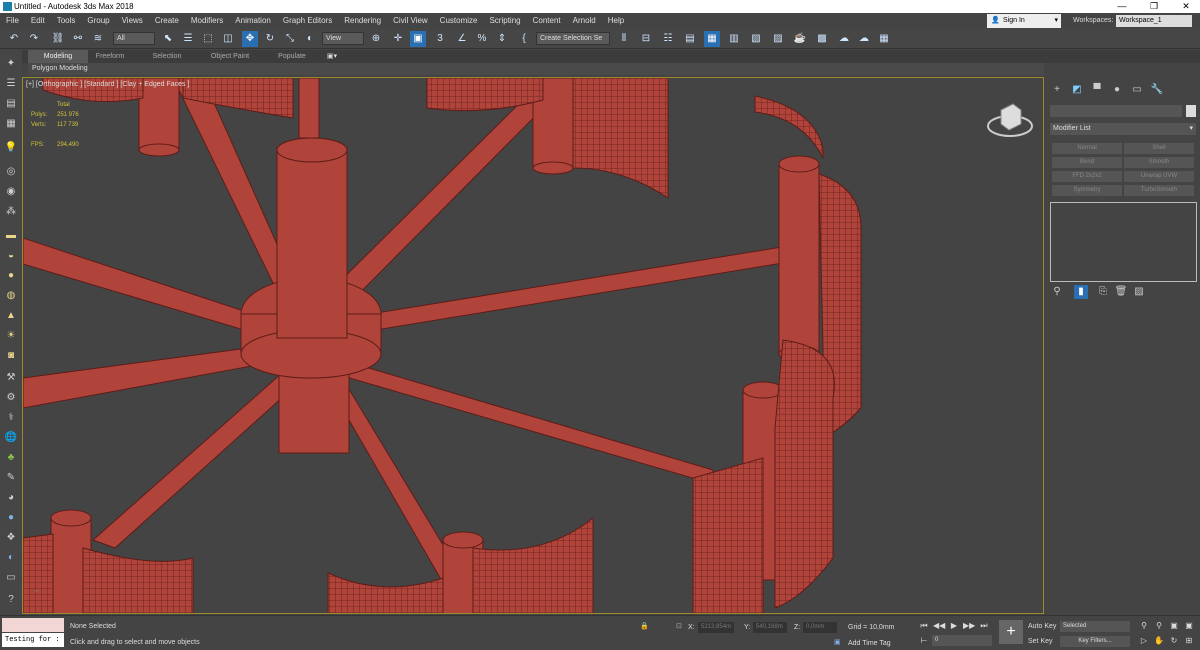  Describe the element at coordinates (1139, 292) in the screenshot. I see `configure-modifier-sets-icon: ▨` at that location.